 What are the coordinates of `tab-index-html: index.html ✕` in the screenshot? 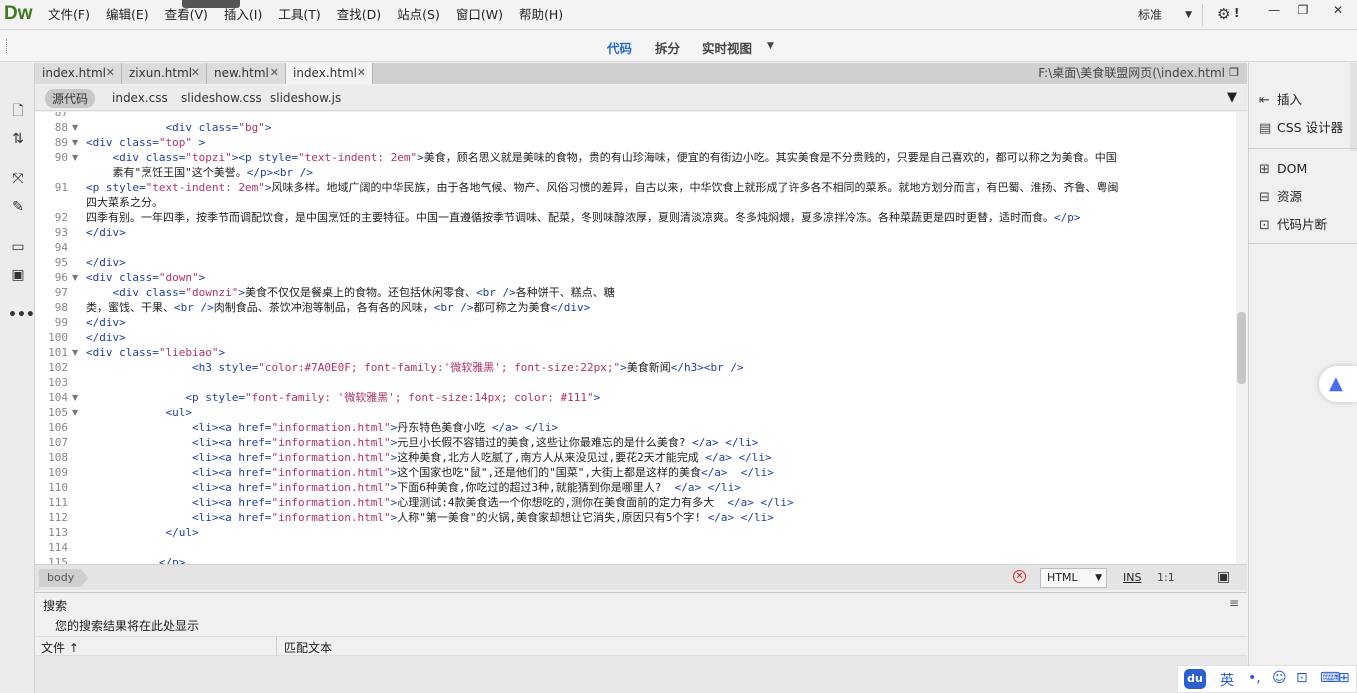 It's located at (78, 73).